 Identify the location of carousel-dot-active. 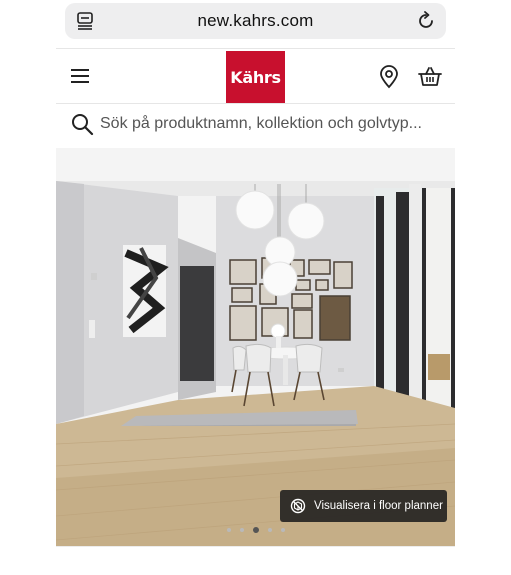
(255, 530).